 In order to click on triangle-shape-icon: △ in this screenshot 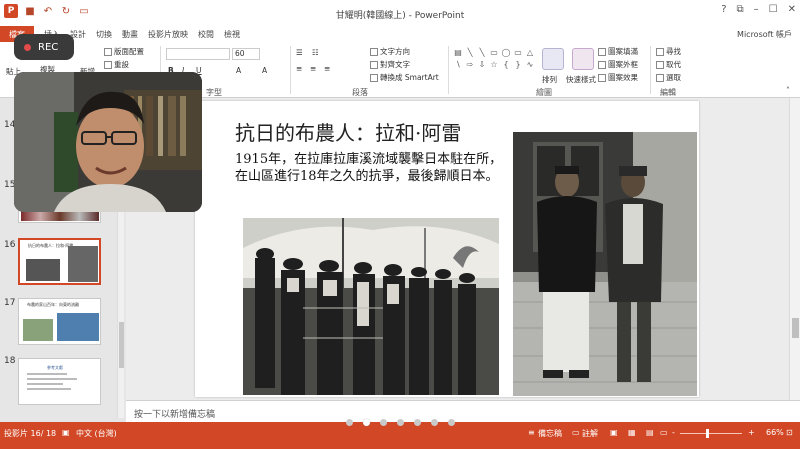, I will do `click(530, 52)`.